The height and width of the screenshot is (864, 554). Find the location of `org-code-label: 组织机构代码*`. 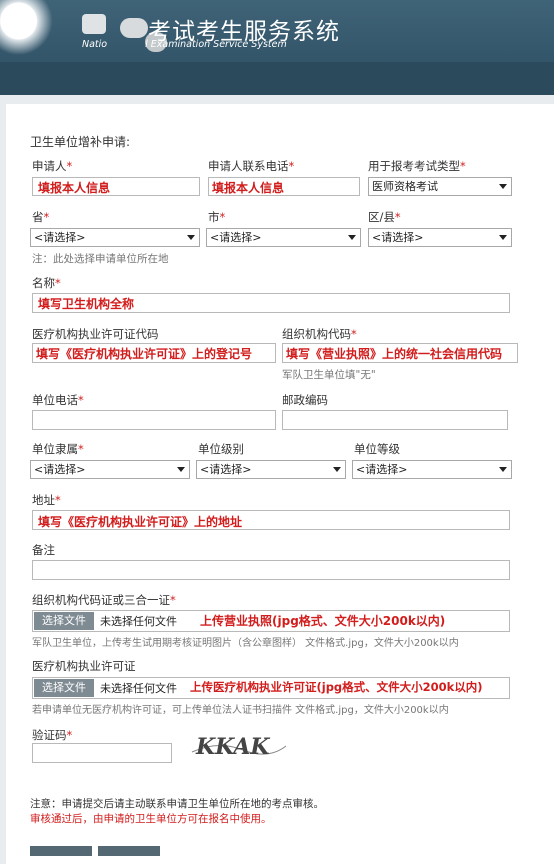

org-code-label: 组织机构代码* is located at coordinates (319, 334).